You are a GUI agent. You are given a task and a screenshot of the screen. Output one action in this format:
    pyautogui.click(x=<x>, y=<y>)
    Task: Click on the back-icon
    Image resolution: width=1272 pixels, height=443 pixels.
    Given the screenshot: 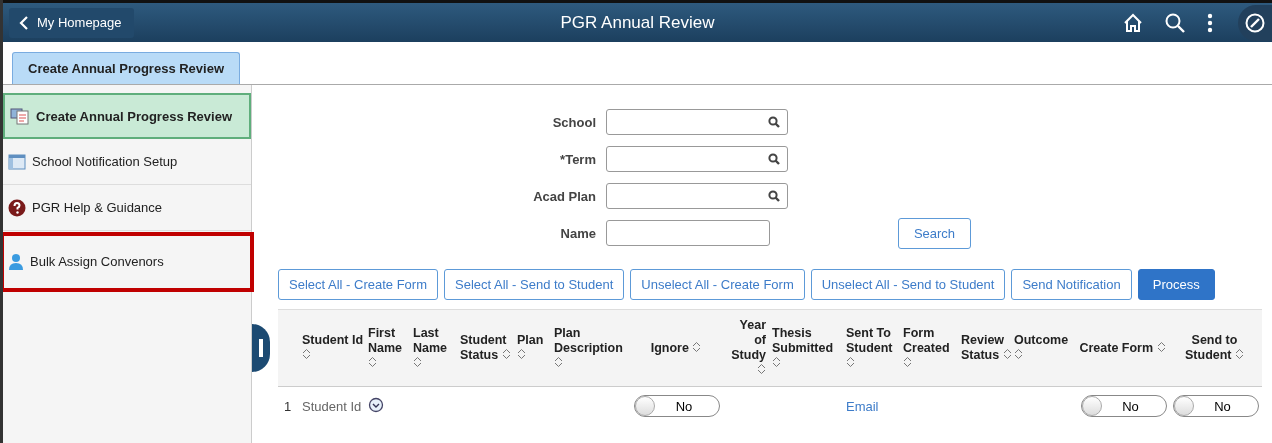 What is the action you would take?
    pyautogui.click(x=24, y=22)
    